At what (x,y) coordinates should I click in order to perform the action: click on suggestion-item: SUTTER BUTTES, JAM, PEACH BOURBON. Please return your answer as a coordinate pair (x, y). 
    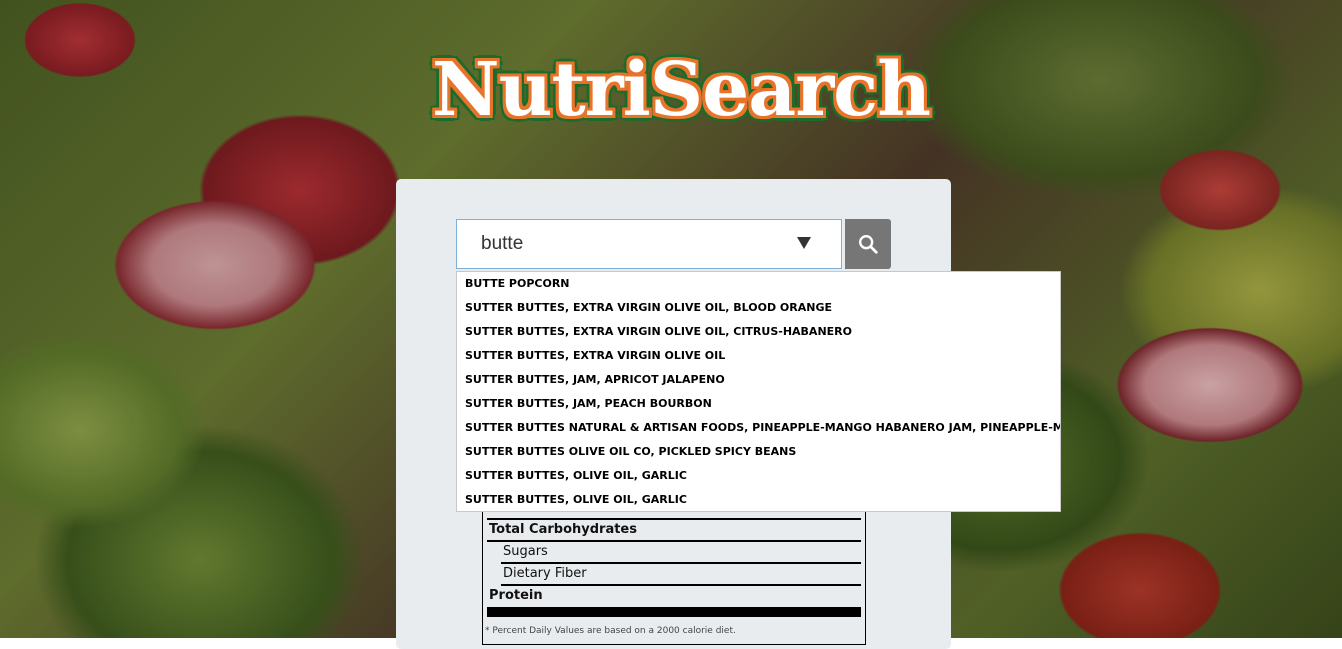
    Looking at the image, I should click on (758, 404).